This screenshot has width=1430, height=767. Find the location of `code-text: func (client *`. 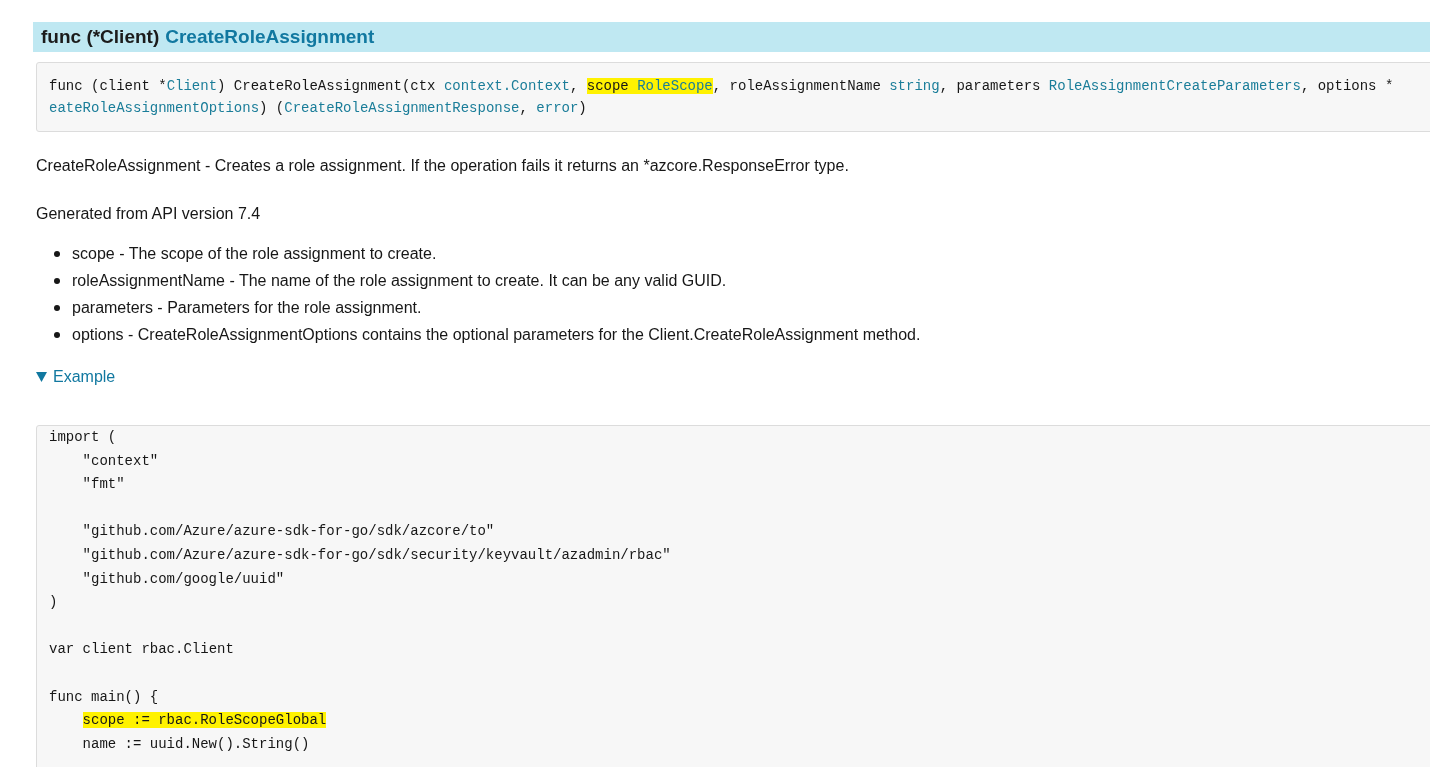

code-text: func (client * is located at coordinates (108, 86).